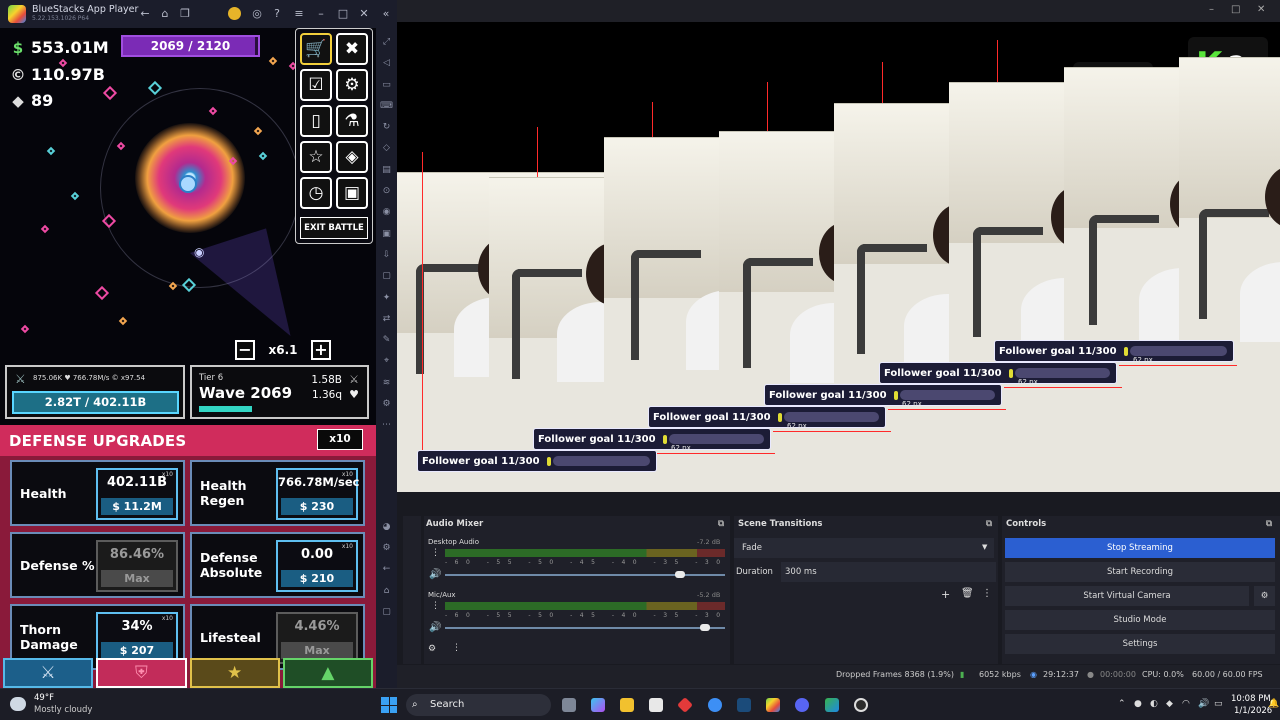 The height and width of the screenshot is (720, 1280). What do you see at coordinates (864, 548) in the screenshot?
I see `transition-select: Fade` at bounding box center [864, 548].